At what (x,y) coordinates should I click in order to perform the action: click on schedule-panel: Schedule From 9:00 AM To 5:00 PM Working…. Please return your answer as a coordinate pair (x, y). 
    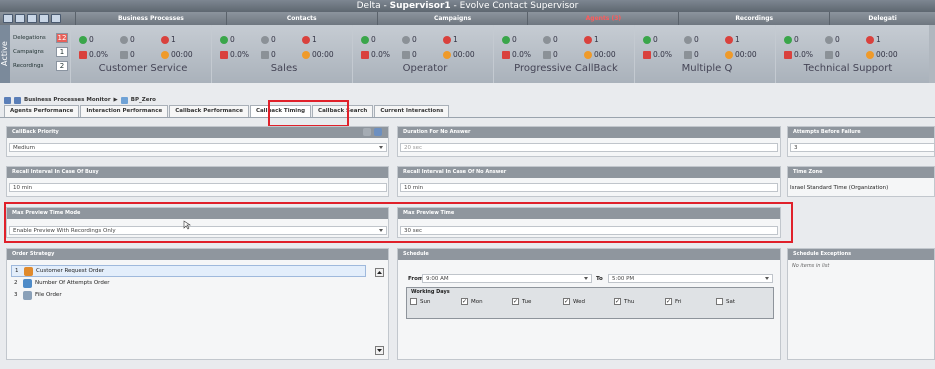
    Looking at the image, I should click on (589, 304).